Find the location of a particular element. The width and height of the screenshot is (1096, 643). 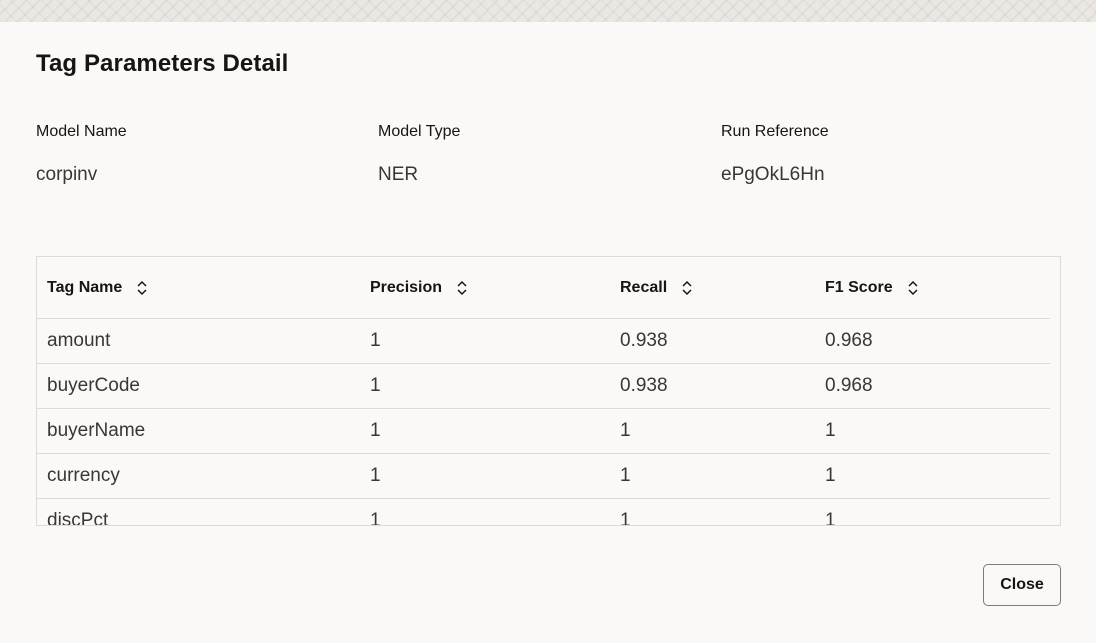

dialog-title: Tag Parameters Detail is located at coordinates (162, 63).